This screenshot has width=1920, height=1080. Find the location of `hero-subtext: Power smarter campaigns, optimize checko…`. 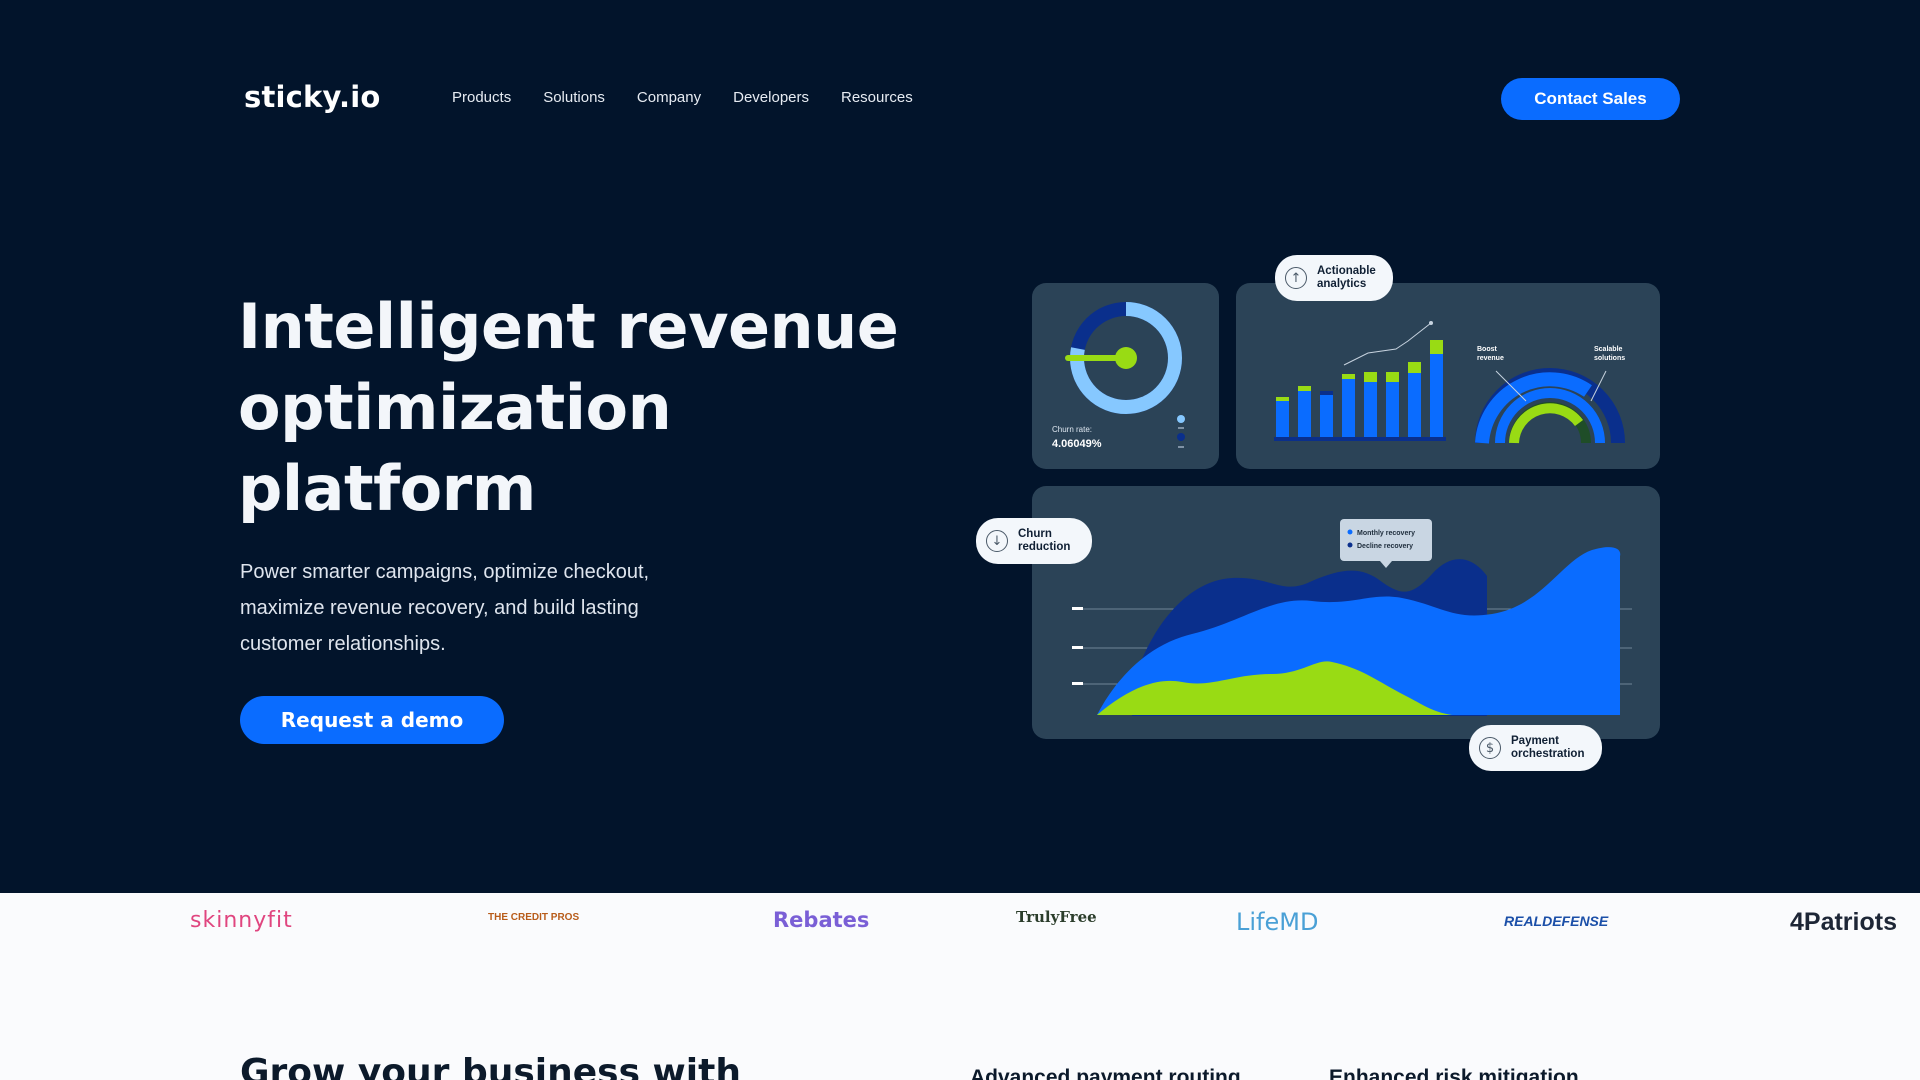

hero-subtext: Power smarter campaigns, optimize checko… is located at coordinates (460, 608).